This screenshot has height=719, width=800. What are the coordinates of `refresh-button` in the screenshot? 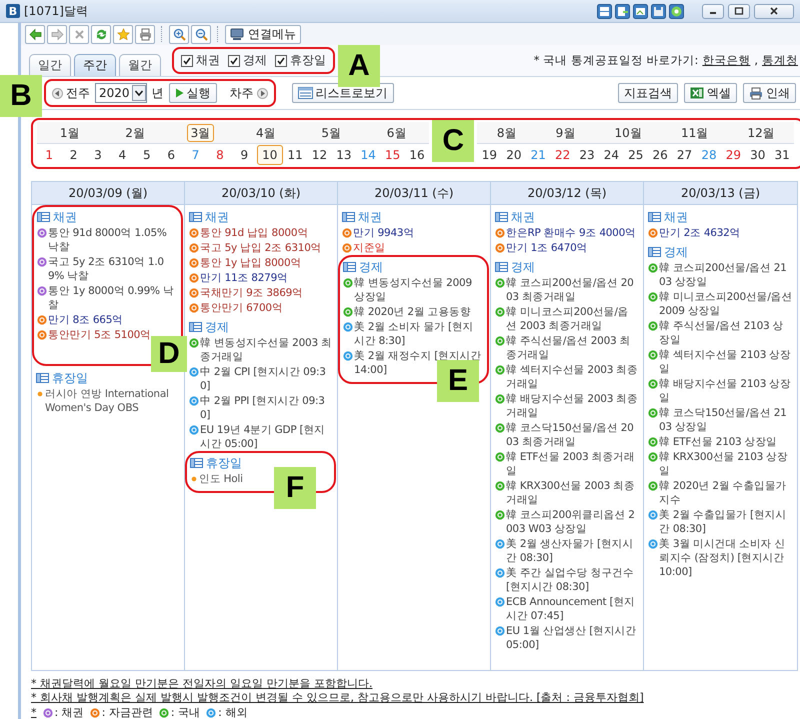 It's located at (101, 34).